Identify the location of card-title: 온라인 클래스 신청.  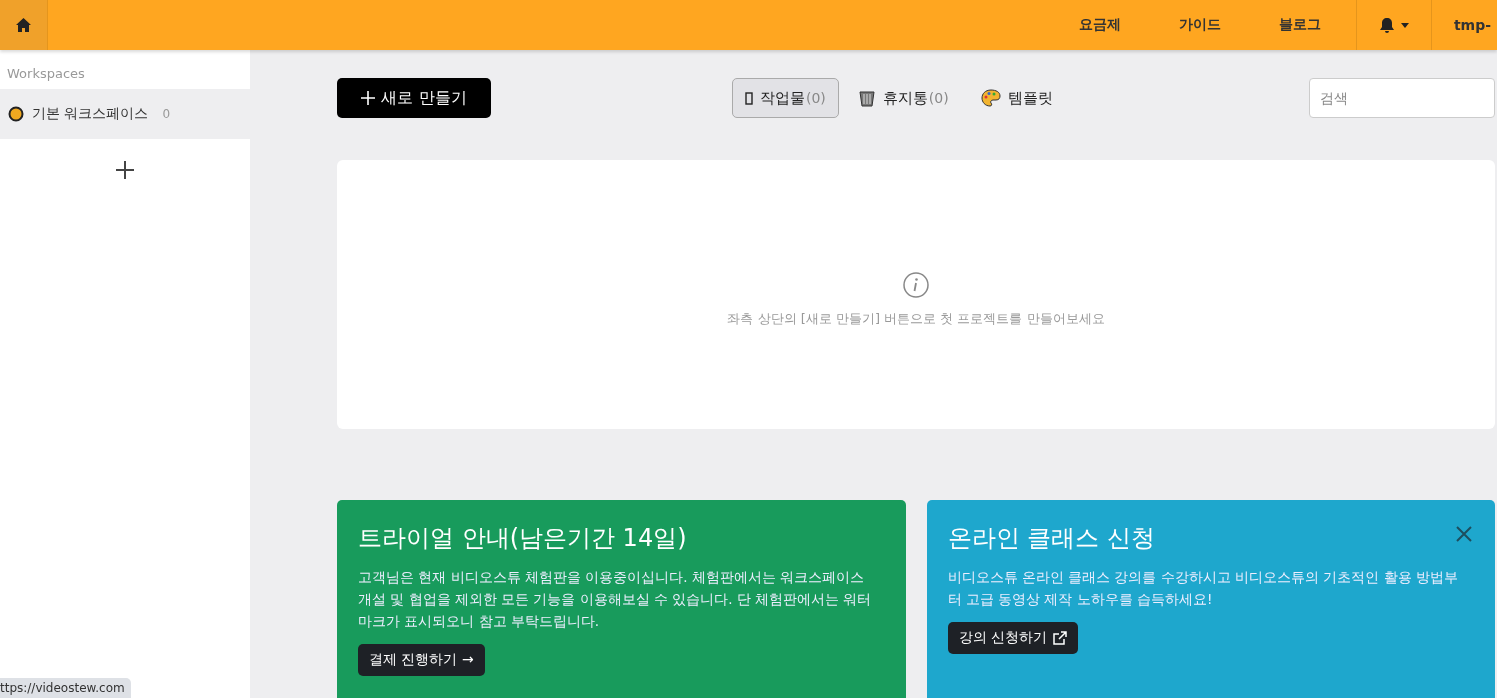
(1051, 538).